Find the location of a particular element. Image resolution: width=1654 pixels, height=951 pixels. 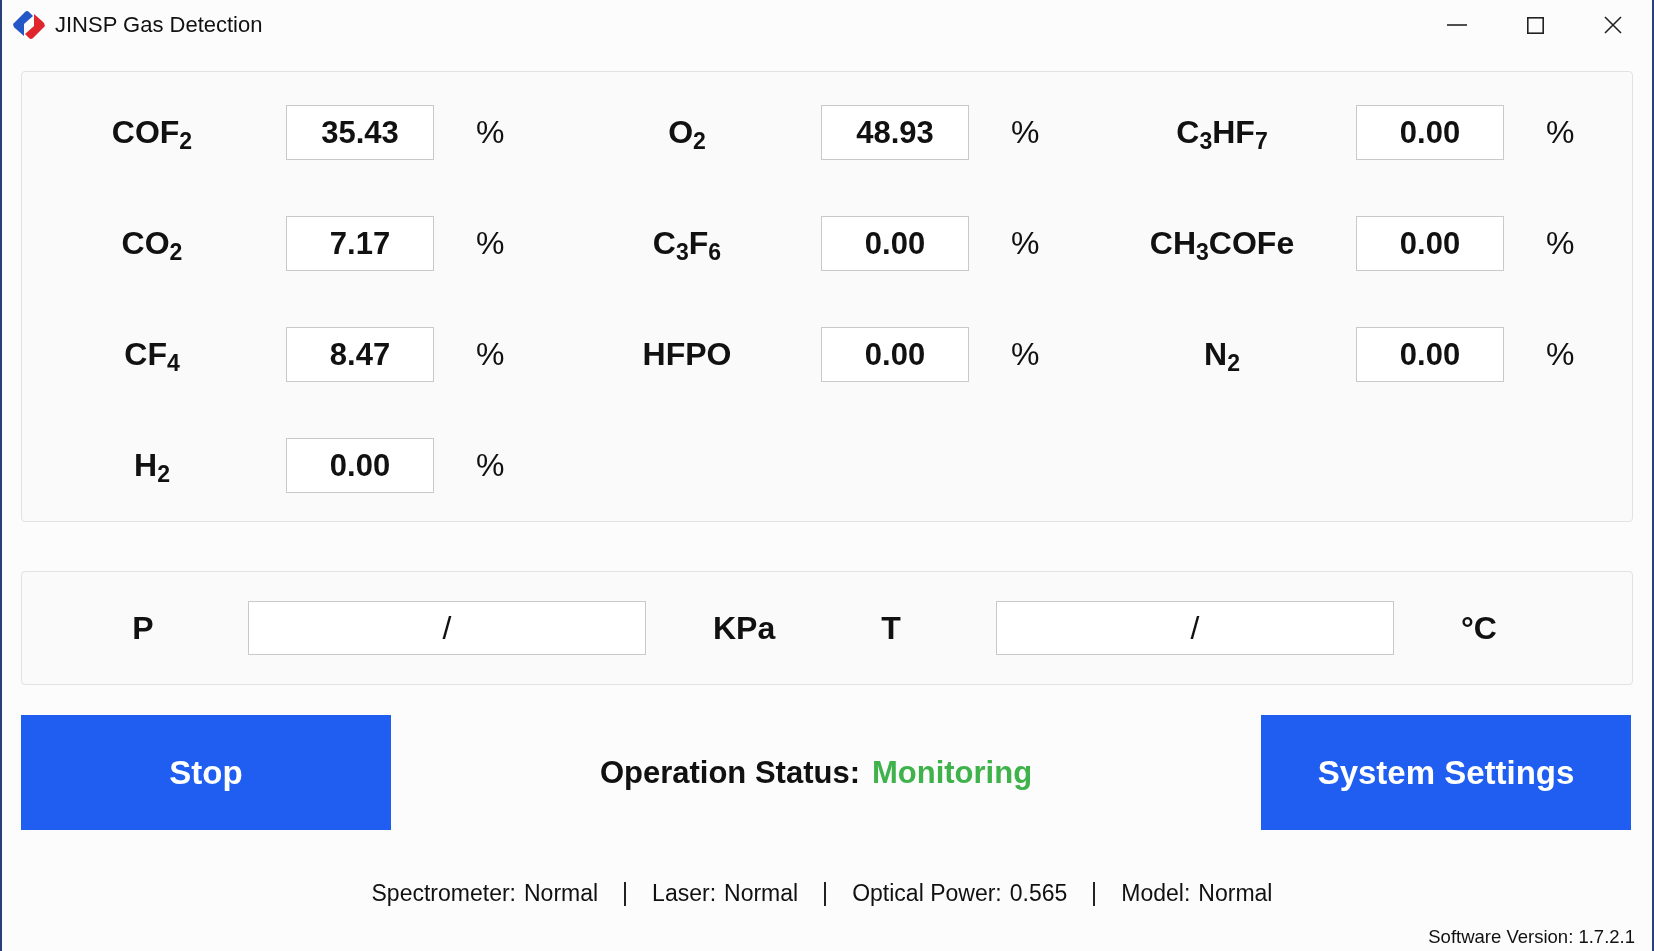

minimize-icon is located at coordinates (1457, 25).